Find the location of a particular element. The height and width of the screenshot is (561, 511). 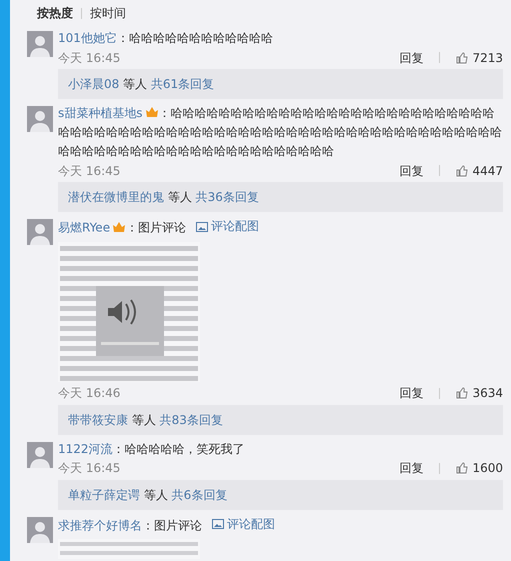

sort-tab: 按时间 is located at coordinates (108, 13).